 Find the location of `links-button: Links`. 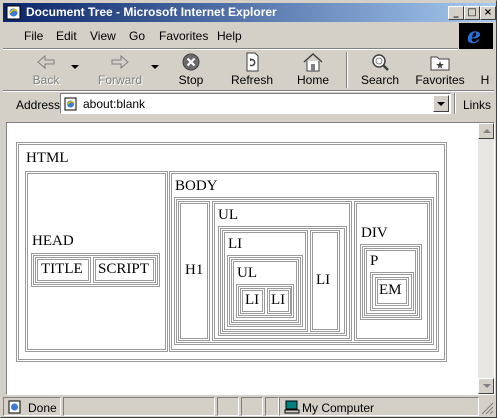

links-button: Links is located at coordinates (477, 105).